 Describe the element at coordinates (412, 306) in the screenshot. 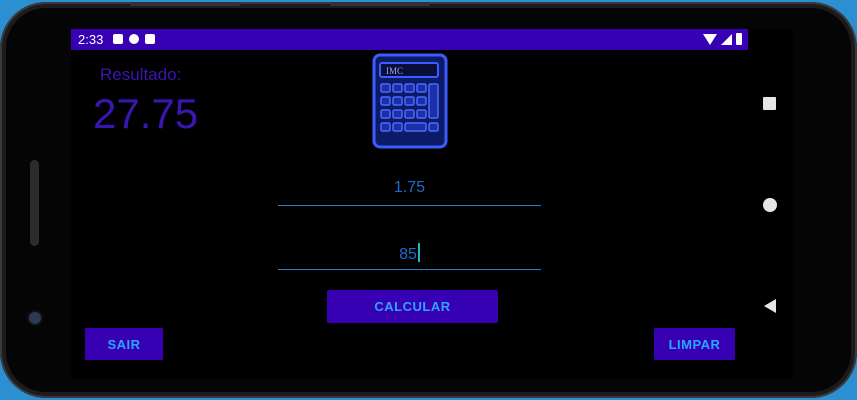

I see `calcular-button: CALCULAR` at that location.